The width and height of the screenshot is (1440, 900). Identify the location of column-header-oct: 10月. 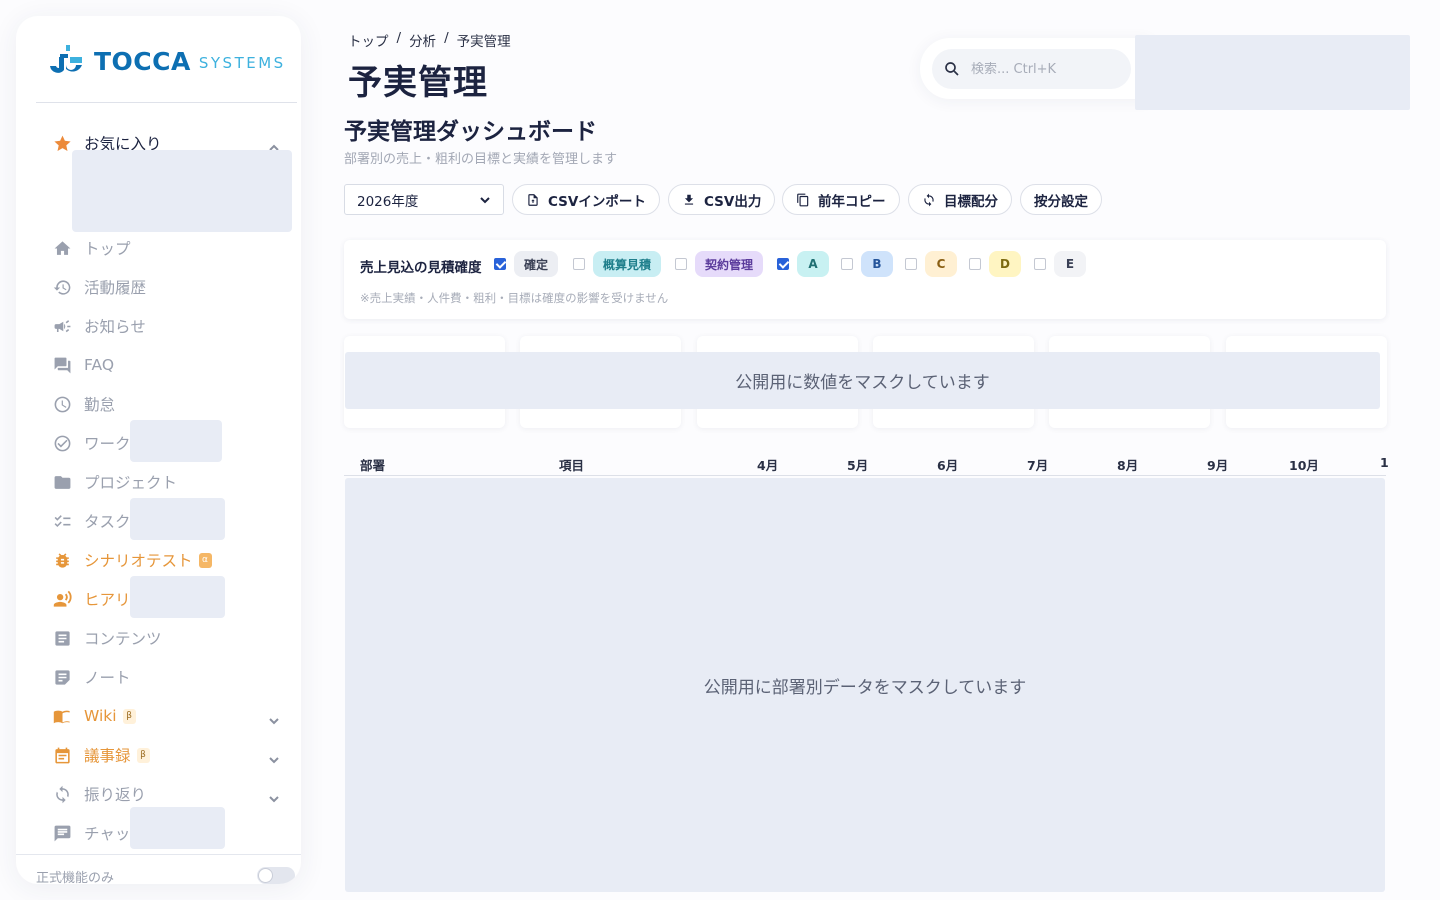
(1304, 464).